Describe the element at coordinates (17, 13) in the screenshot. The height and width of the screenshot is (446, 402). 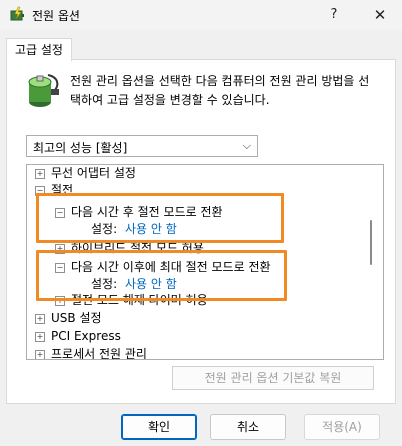
I see `power-options-icon` at that location.